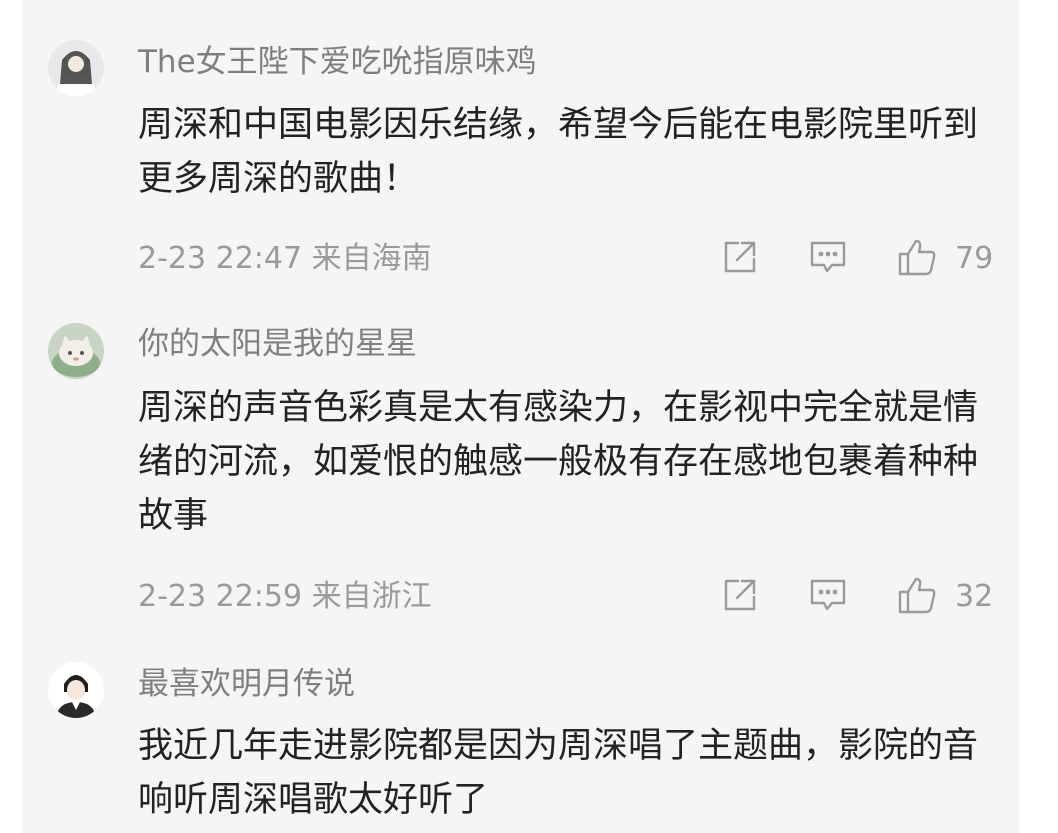  What do you see at coordinates (246, 684) in the screenshot?
I see `username: 最喜欢明月传说` at bounding box center [246, 684].